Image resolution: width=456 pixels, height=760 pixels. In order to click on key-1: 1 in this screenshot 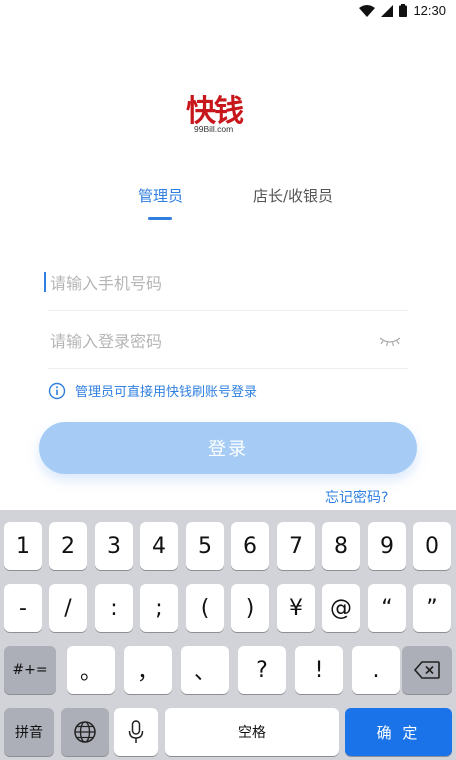, I will do `click(23, 546)`.